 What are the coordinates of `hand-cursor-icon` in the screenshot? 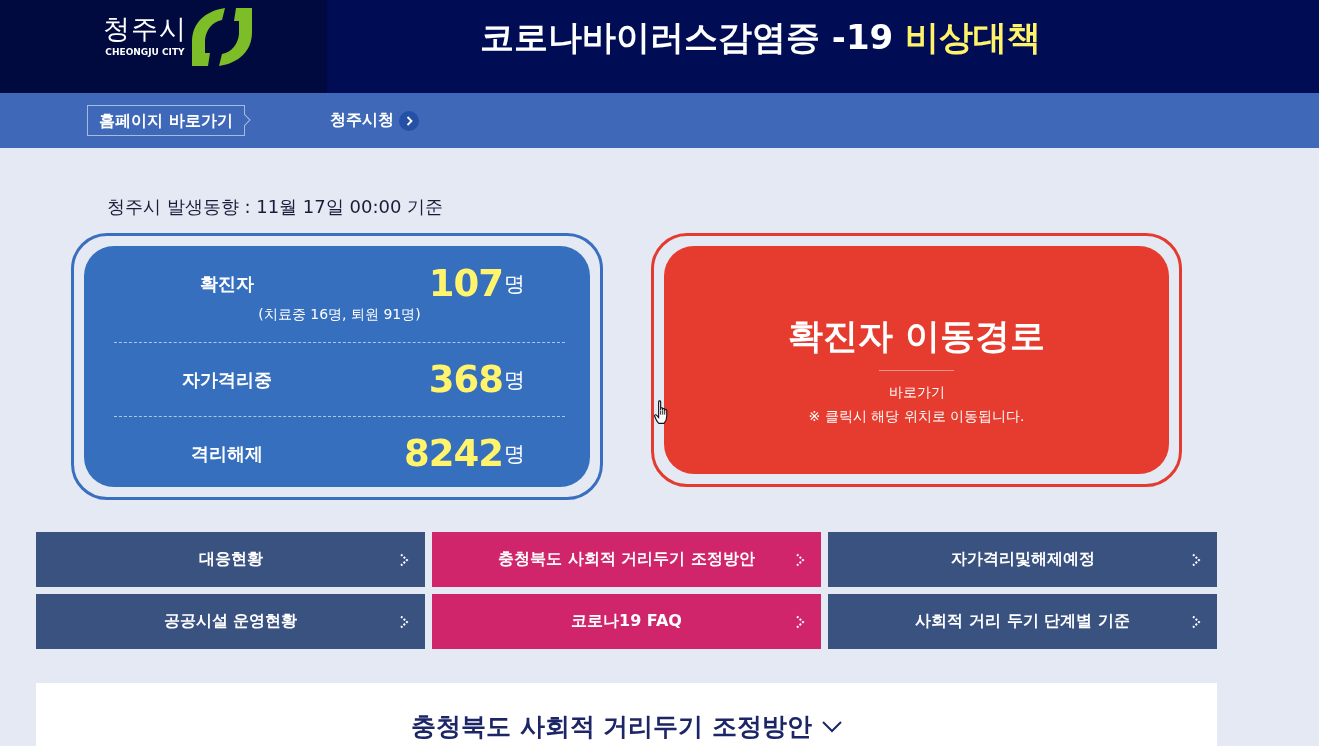 It's located at (661, 412).